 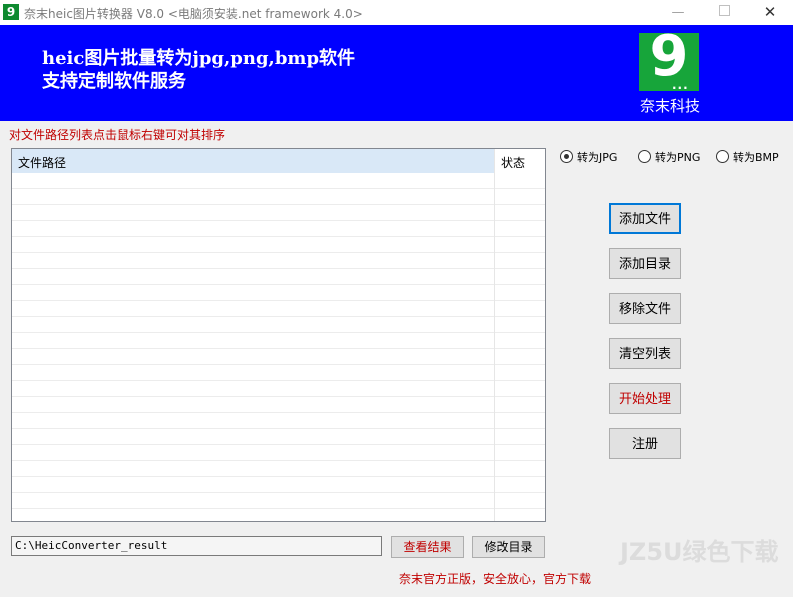 I want to click on add-file-button: 添加文件, so click(x=645, y=218).